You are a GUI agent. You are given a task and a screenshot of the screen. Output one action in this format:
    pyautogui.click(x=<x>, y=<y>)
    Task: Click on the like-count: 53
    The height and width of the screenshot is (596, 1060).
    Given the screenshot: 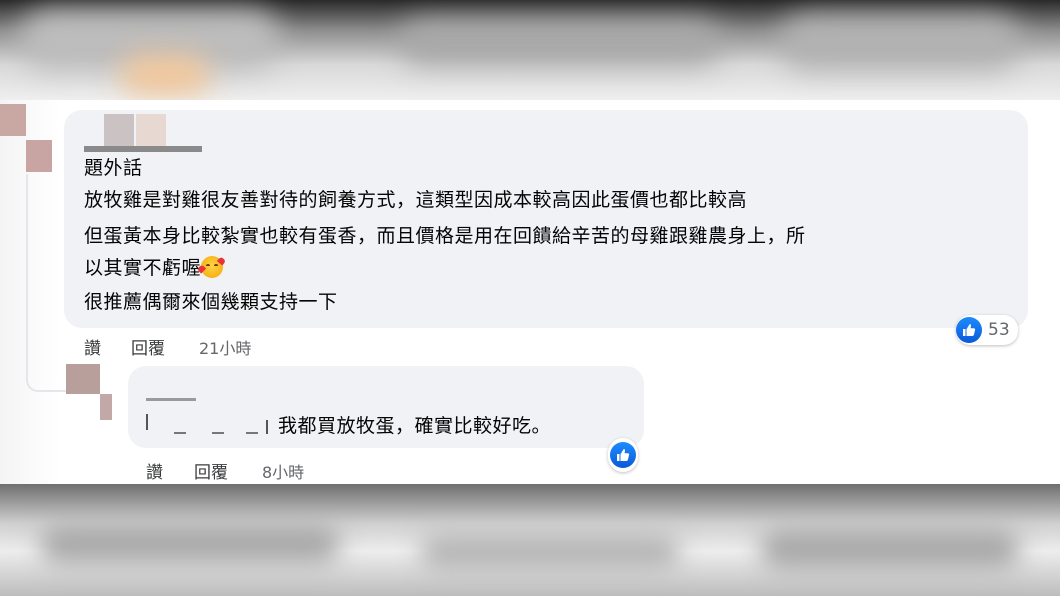 What is the action you would take?
    pyautogui.click(x=999, y=330)
    